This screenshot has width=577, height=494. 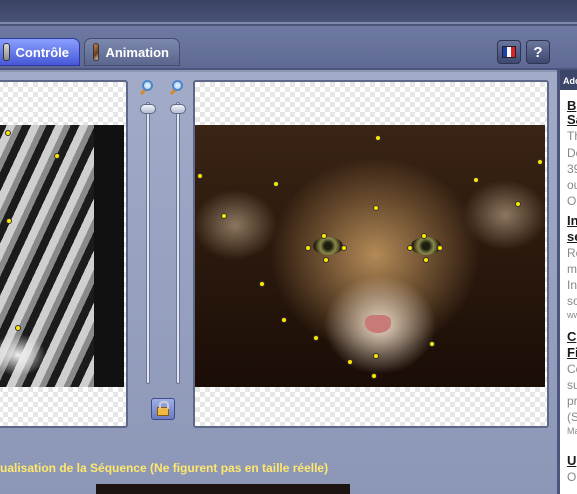 I want to click on help-button: ?, so click(x=538, y=52).